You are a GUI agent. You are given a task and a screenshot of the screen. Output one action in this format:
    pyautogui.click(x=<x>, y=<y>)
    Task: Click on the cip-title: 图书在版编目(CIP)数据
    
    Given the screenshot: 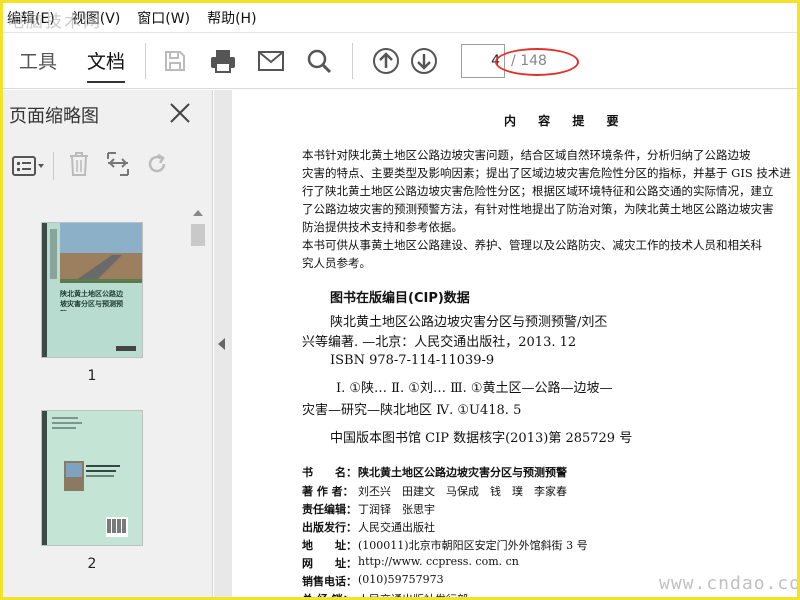 What is the action you would take?
    pyautogui.click(x=400, y=298)
    